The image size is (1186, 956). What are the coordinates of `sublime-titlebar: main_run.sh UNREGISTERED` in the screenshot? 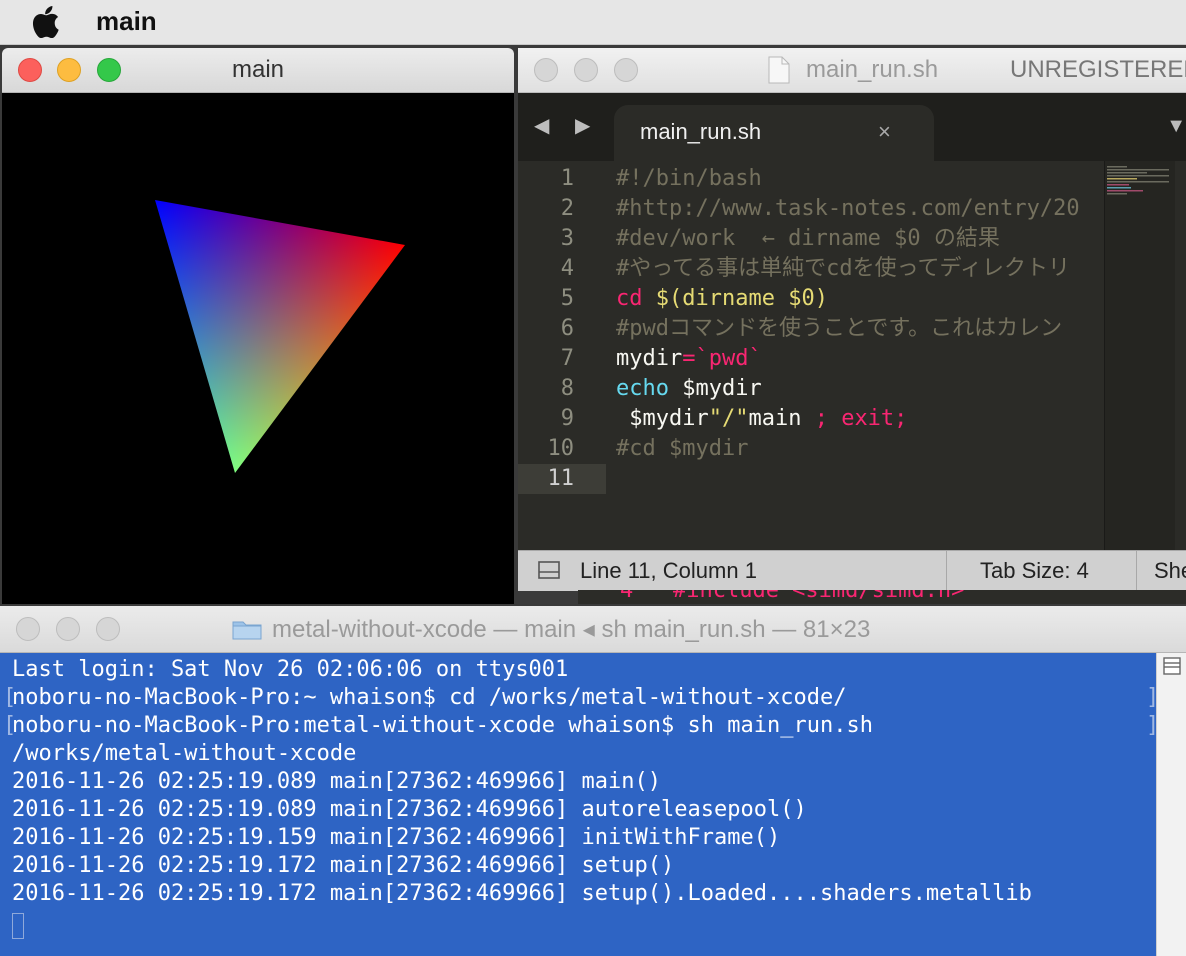 It's located at (852, 70).